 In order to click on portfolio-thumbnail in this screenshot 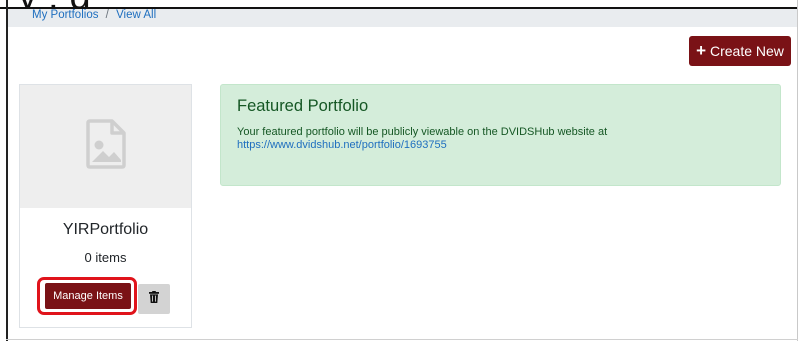, I will do `click(105, 146)`.